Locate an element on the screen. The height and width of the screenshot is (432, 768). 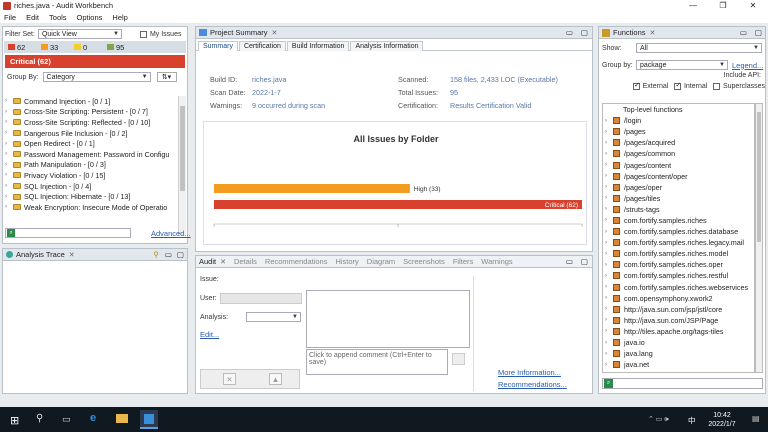
function-tree-item: › com.fortify.samples.riches is located at coordinates (679, 220).